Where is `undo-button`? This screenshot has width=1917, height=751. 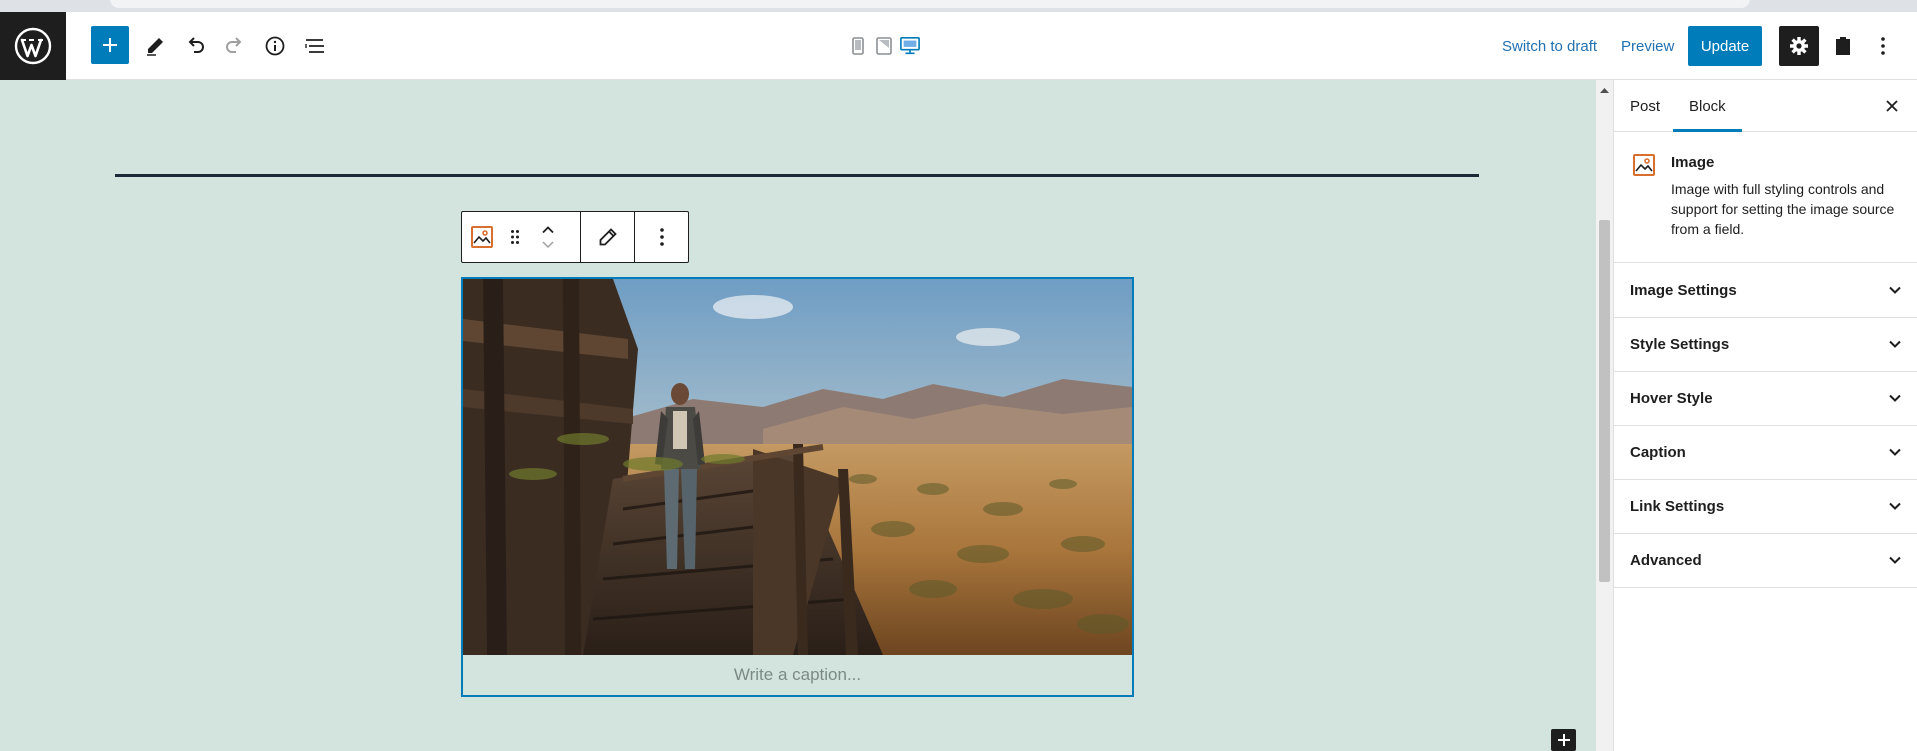
undo-button is located at coordinates (195, 46).